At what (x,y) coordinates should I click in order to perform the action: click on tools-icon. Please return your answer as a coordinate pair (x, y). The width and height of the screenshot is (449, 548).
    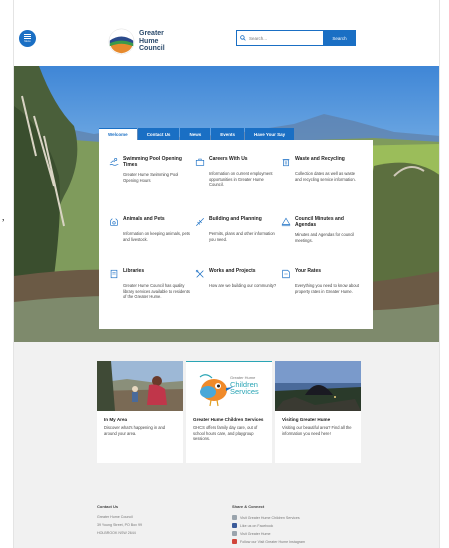
    Looking at the image, I should click on (199, 273).